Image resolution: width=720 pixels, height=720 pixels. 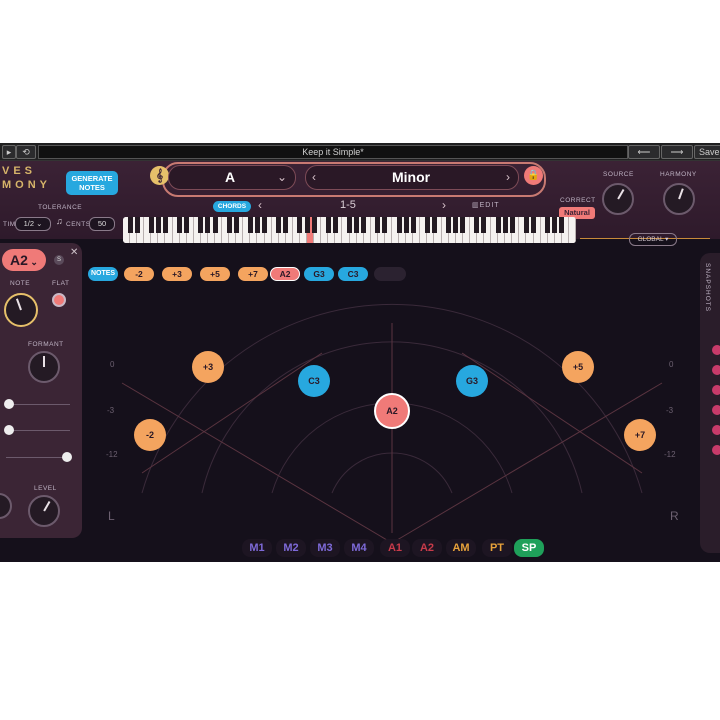 What do you see at coordinates (285, 274) in the screenshot?
I see `note-chip: A2` at bounding box center [285, 274].